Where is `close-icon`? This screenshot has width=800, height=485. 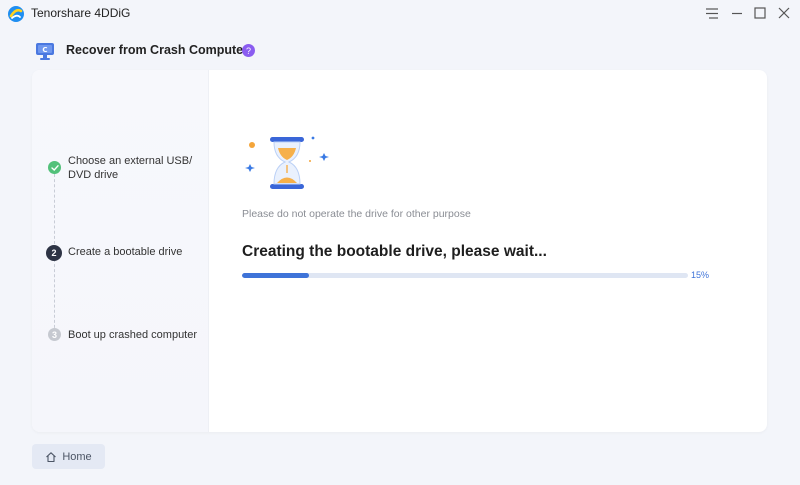
close-icon is located at coordinates (784, 13).